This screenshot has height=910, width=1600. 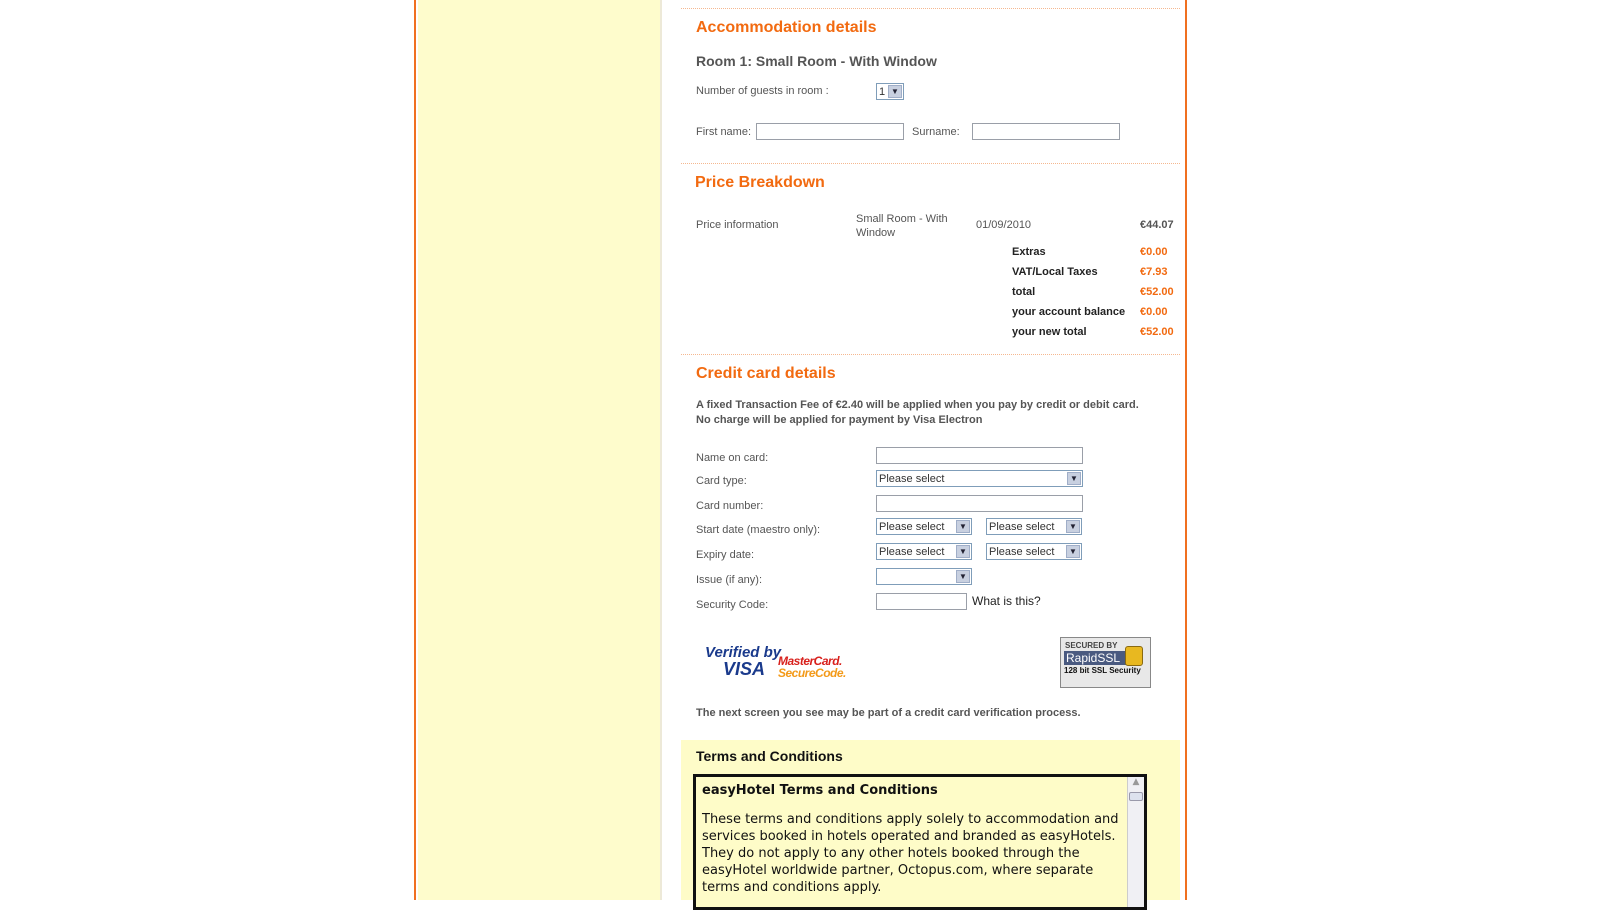 I want to click on visa-logo-line2: VISA, so click(x=744, y=669).